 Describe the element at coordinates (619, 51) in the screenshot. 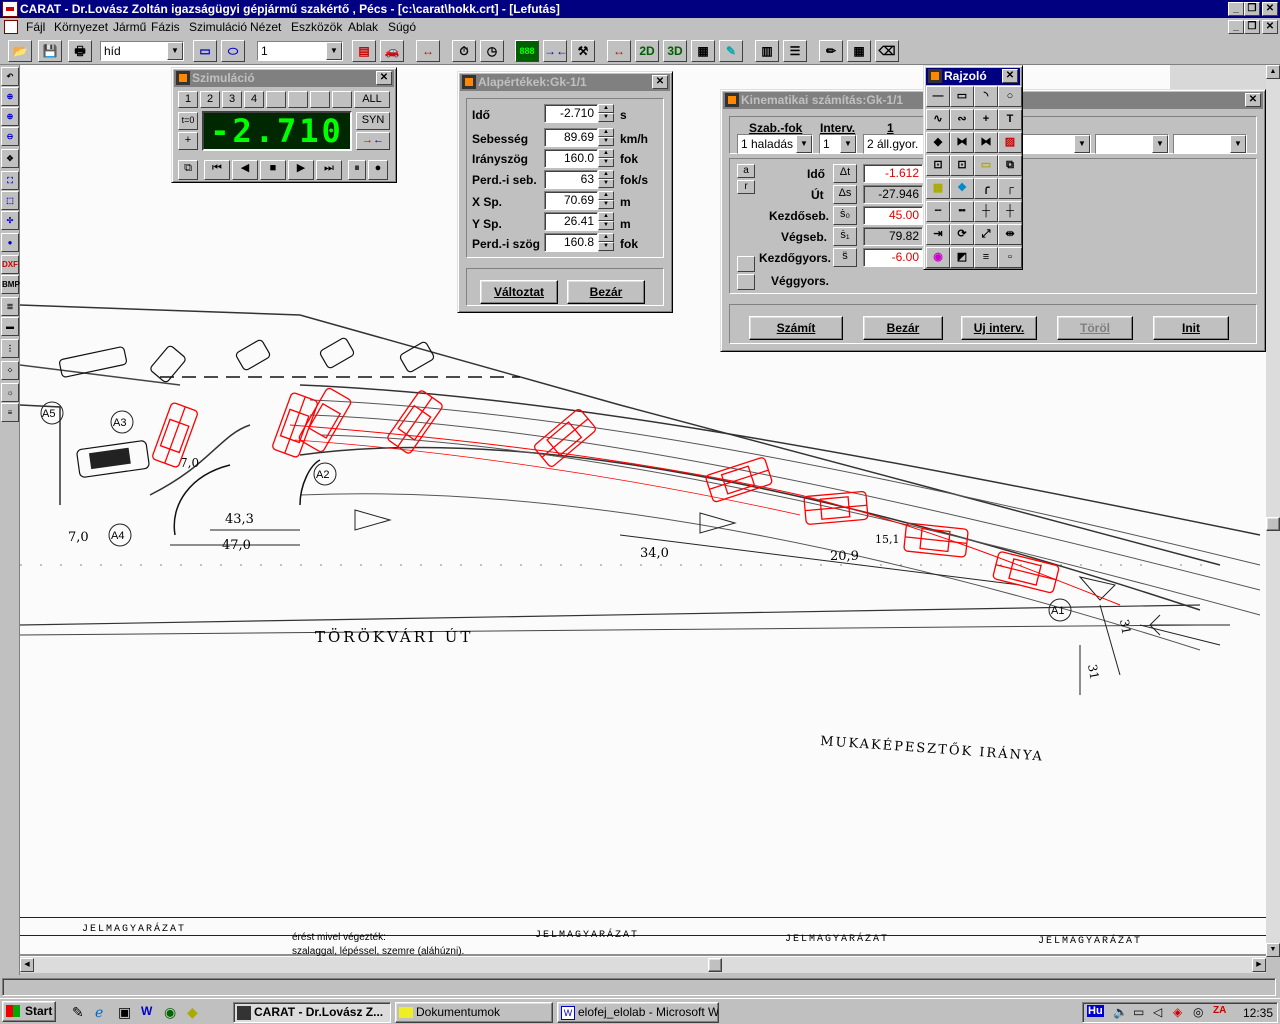

I see `width-icon: ↔` at that location.